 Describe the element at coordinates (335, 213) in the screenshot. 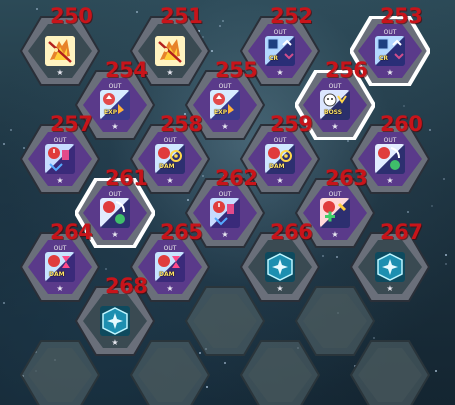

I see `heal-plus-icon` at that location.